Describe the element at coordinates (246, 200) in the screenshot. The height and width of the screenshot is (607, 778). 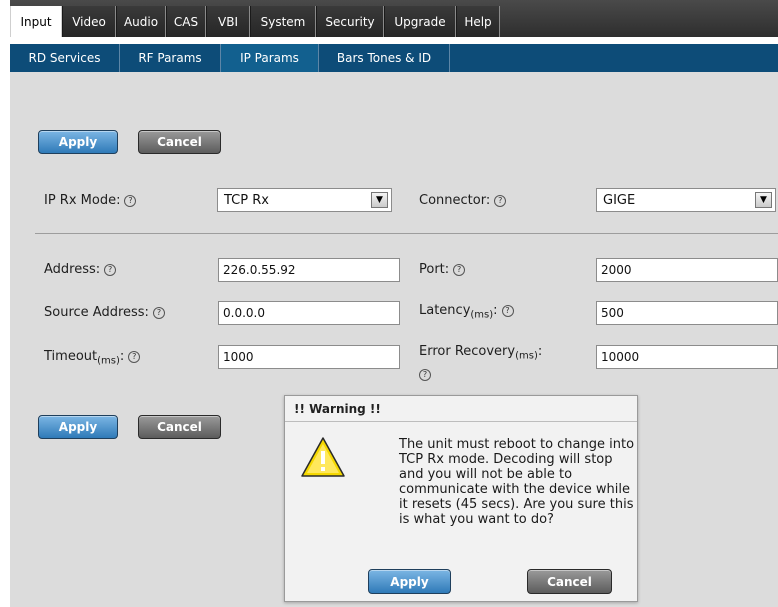
I see `ip-rx-mode-value: TCP Rx` at that location.